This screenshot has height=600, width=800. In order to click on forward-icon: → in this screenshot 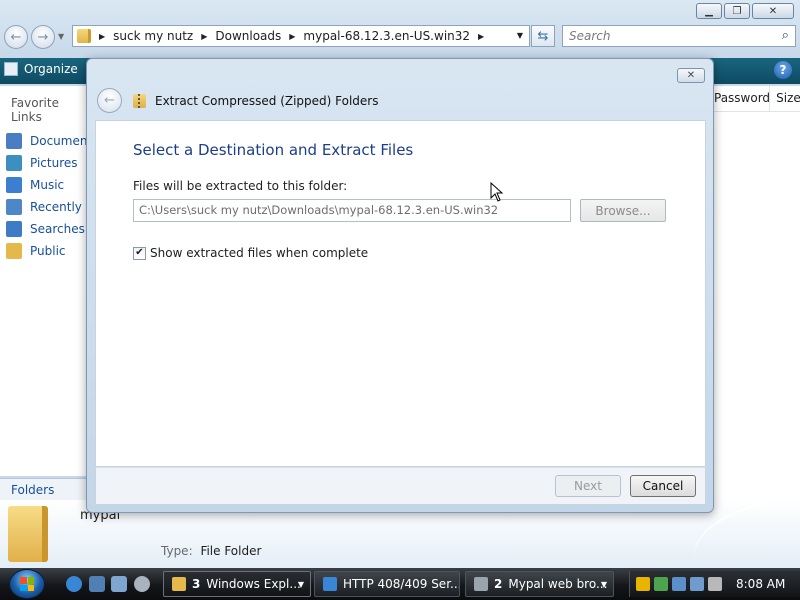, I will do `click(43, 37)`.